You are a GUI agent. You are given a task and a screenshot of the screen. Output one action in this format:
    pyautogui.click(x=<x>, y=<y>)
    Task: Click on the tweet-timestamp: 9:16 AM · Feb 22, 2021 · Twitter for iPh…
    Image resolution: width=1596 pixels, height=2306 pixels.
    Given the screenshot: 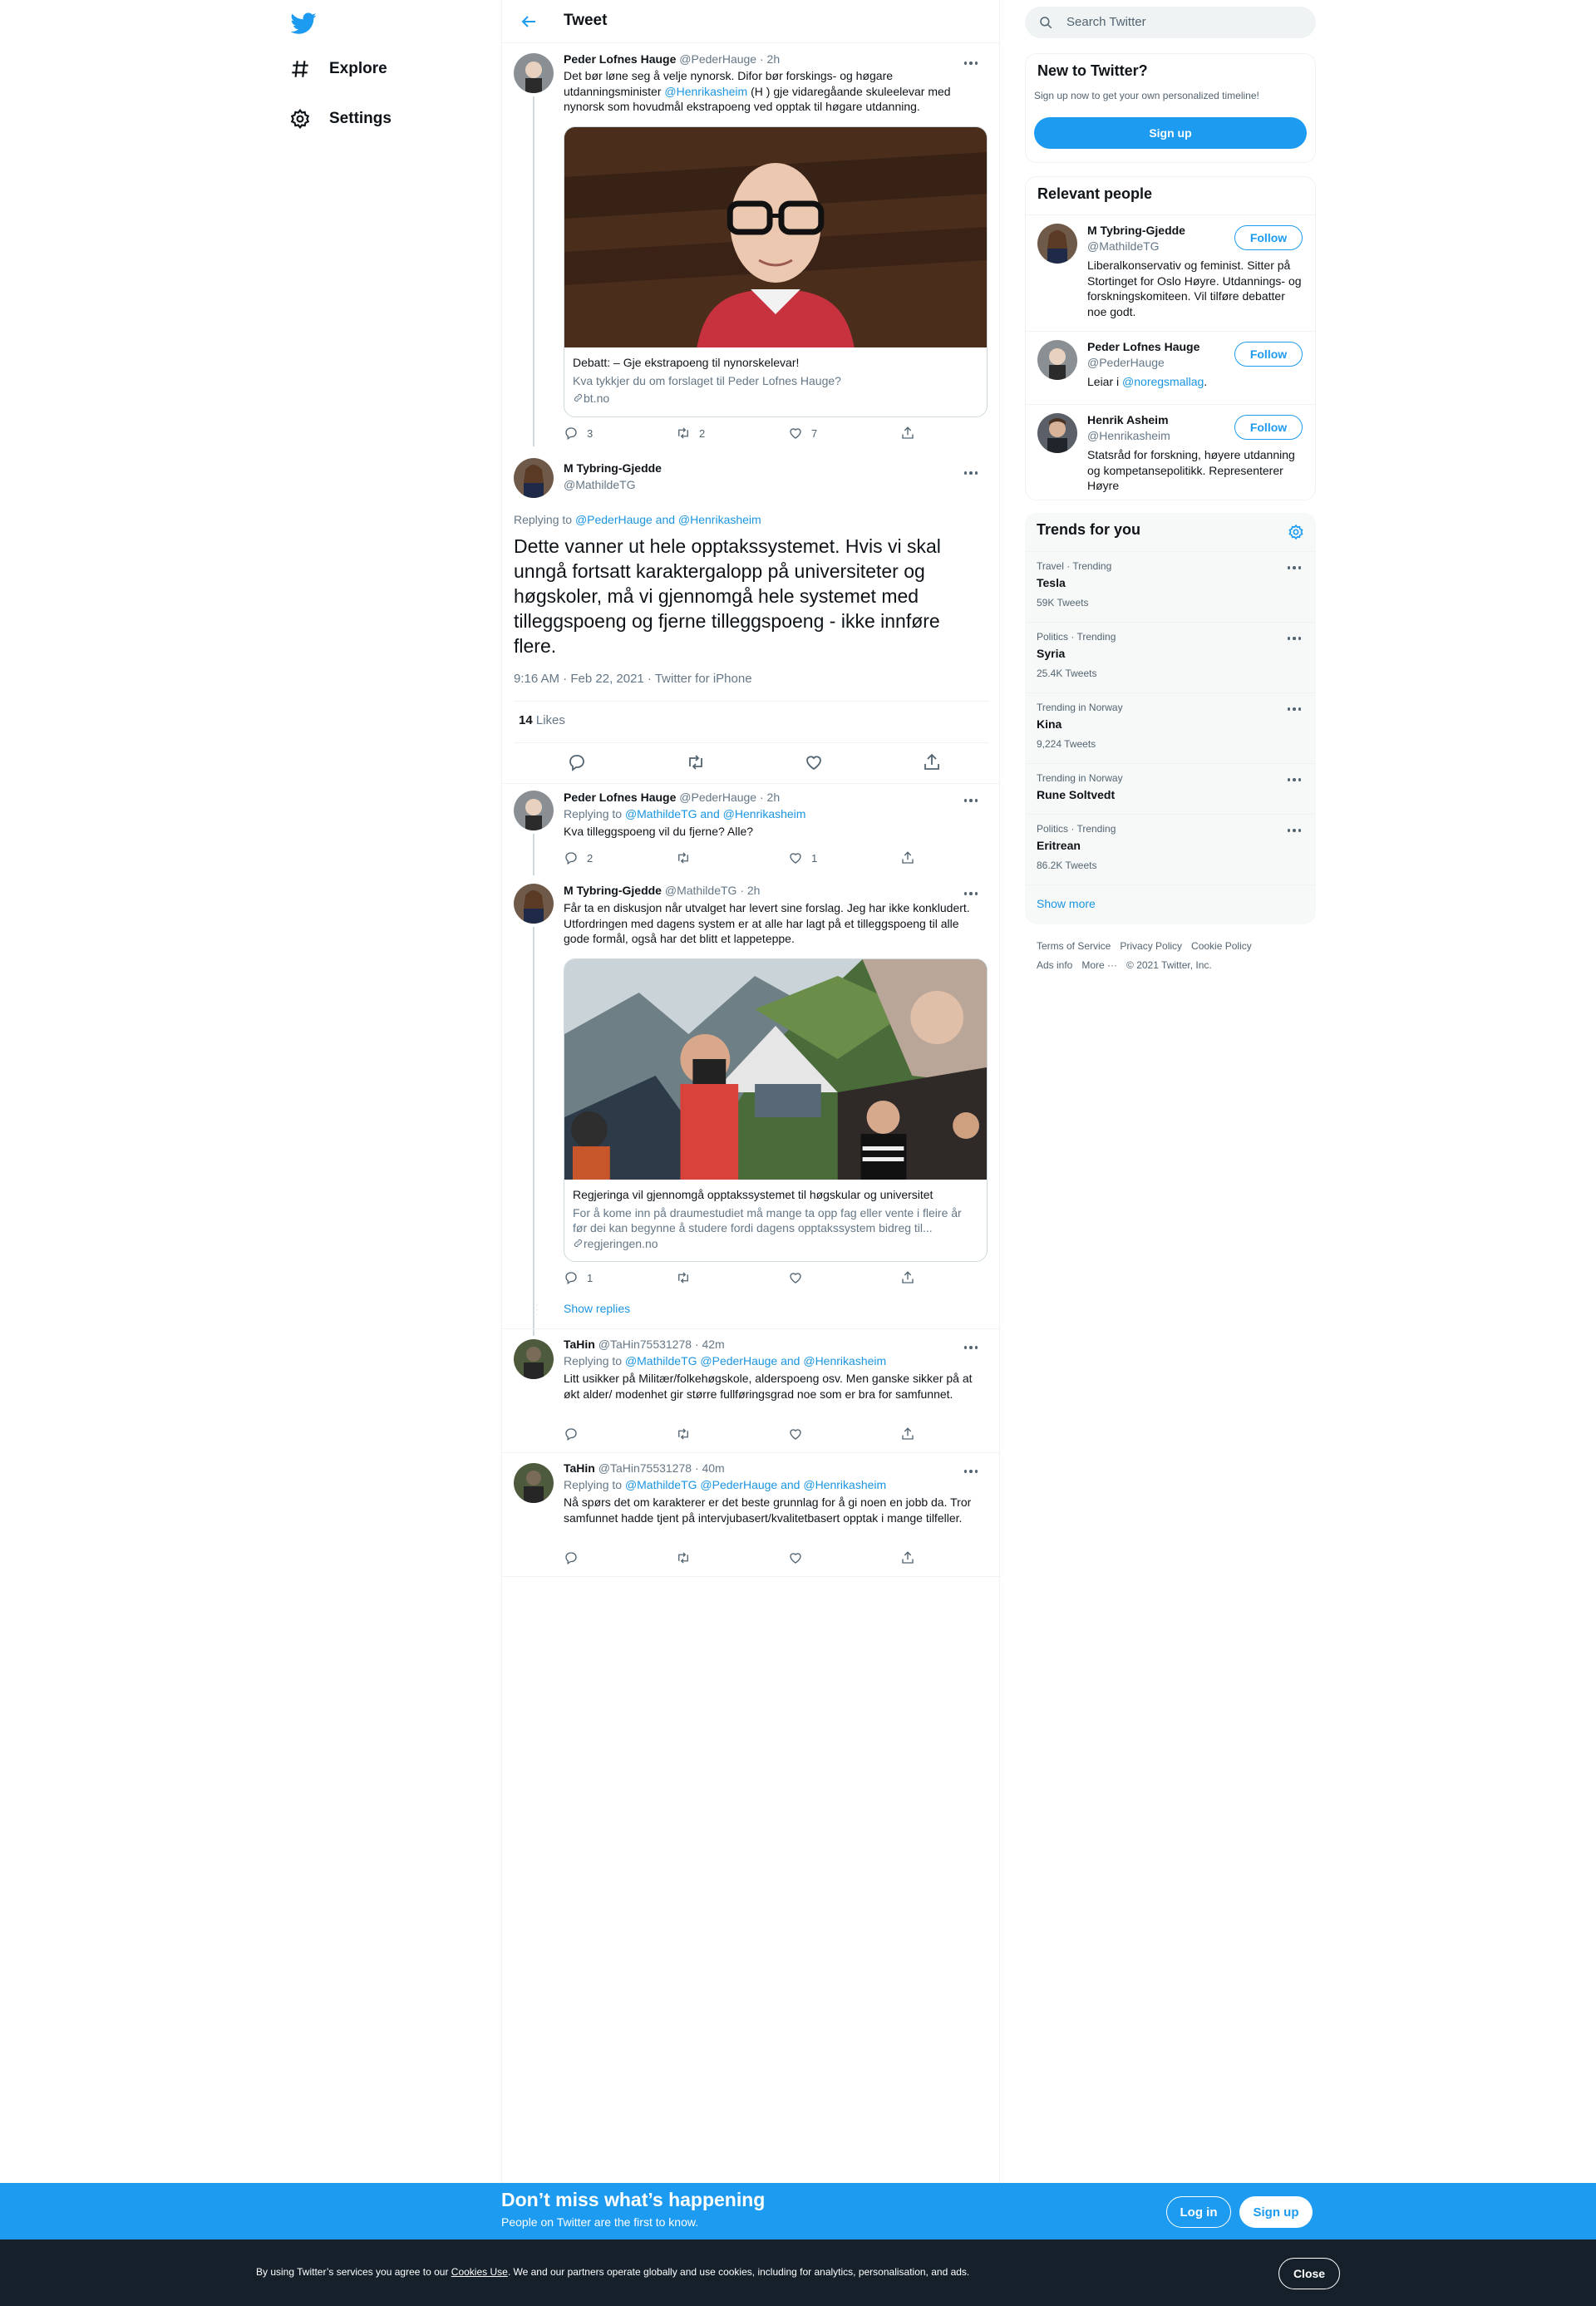 What is the action you would take?
    pyautogui.click(x=633, y=679)
    